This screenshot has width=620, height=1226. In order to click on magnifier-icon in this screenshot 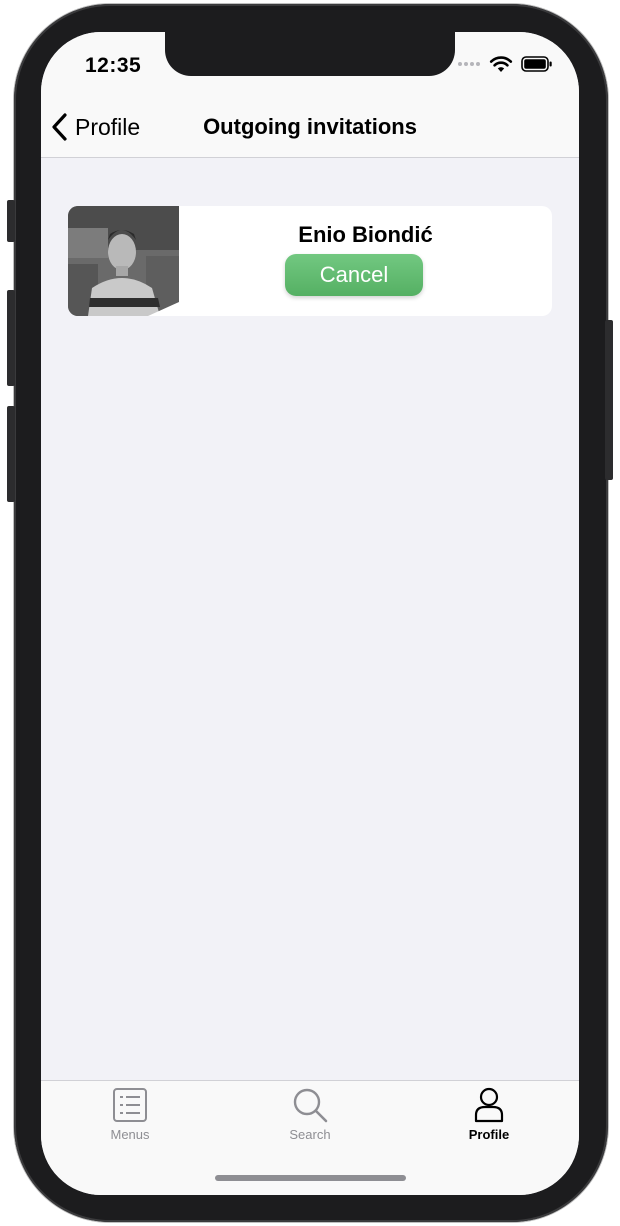, I will do `click(310, 1105)`.